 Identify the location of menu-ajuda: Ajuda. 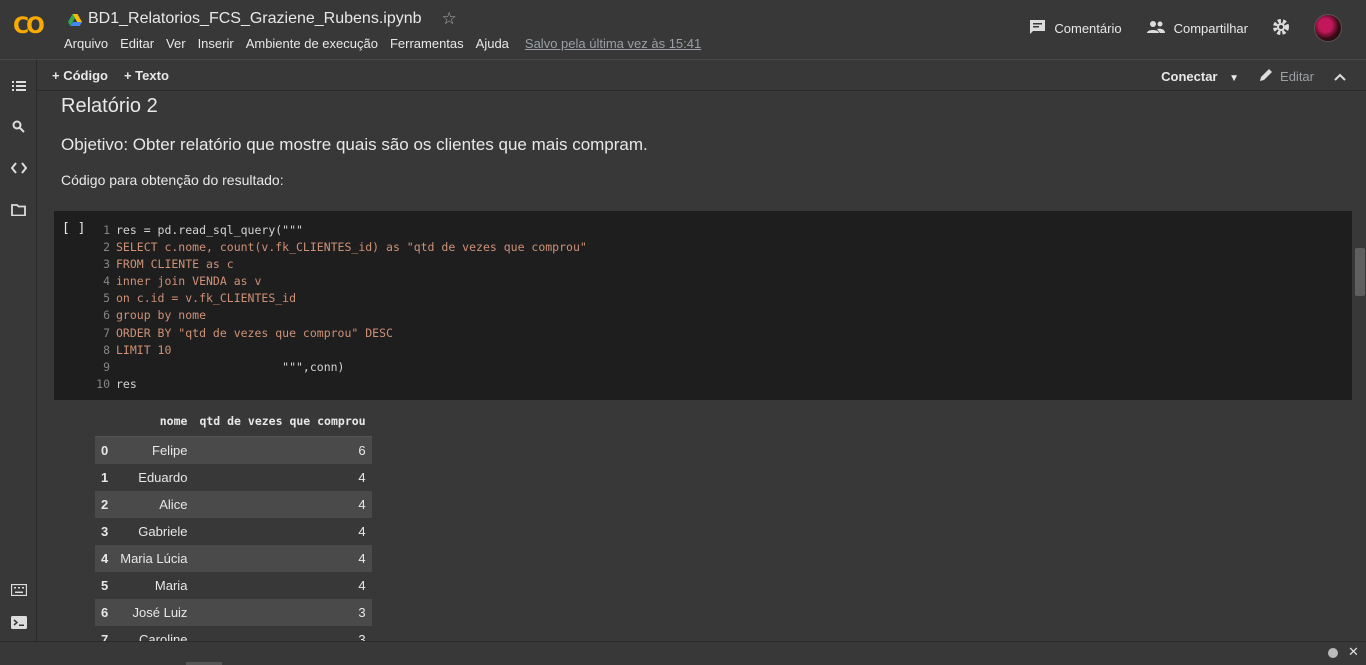
(492, 43).